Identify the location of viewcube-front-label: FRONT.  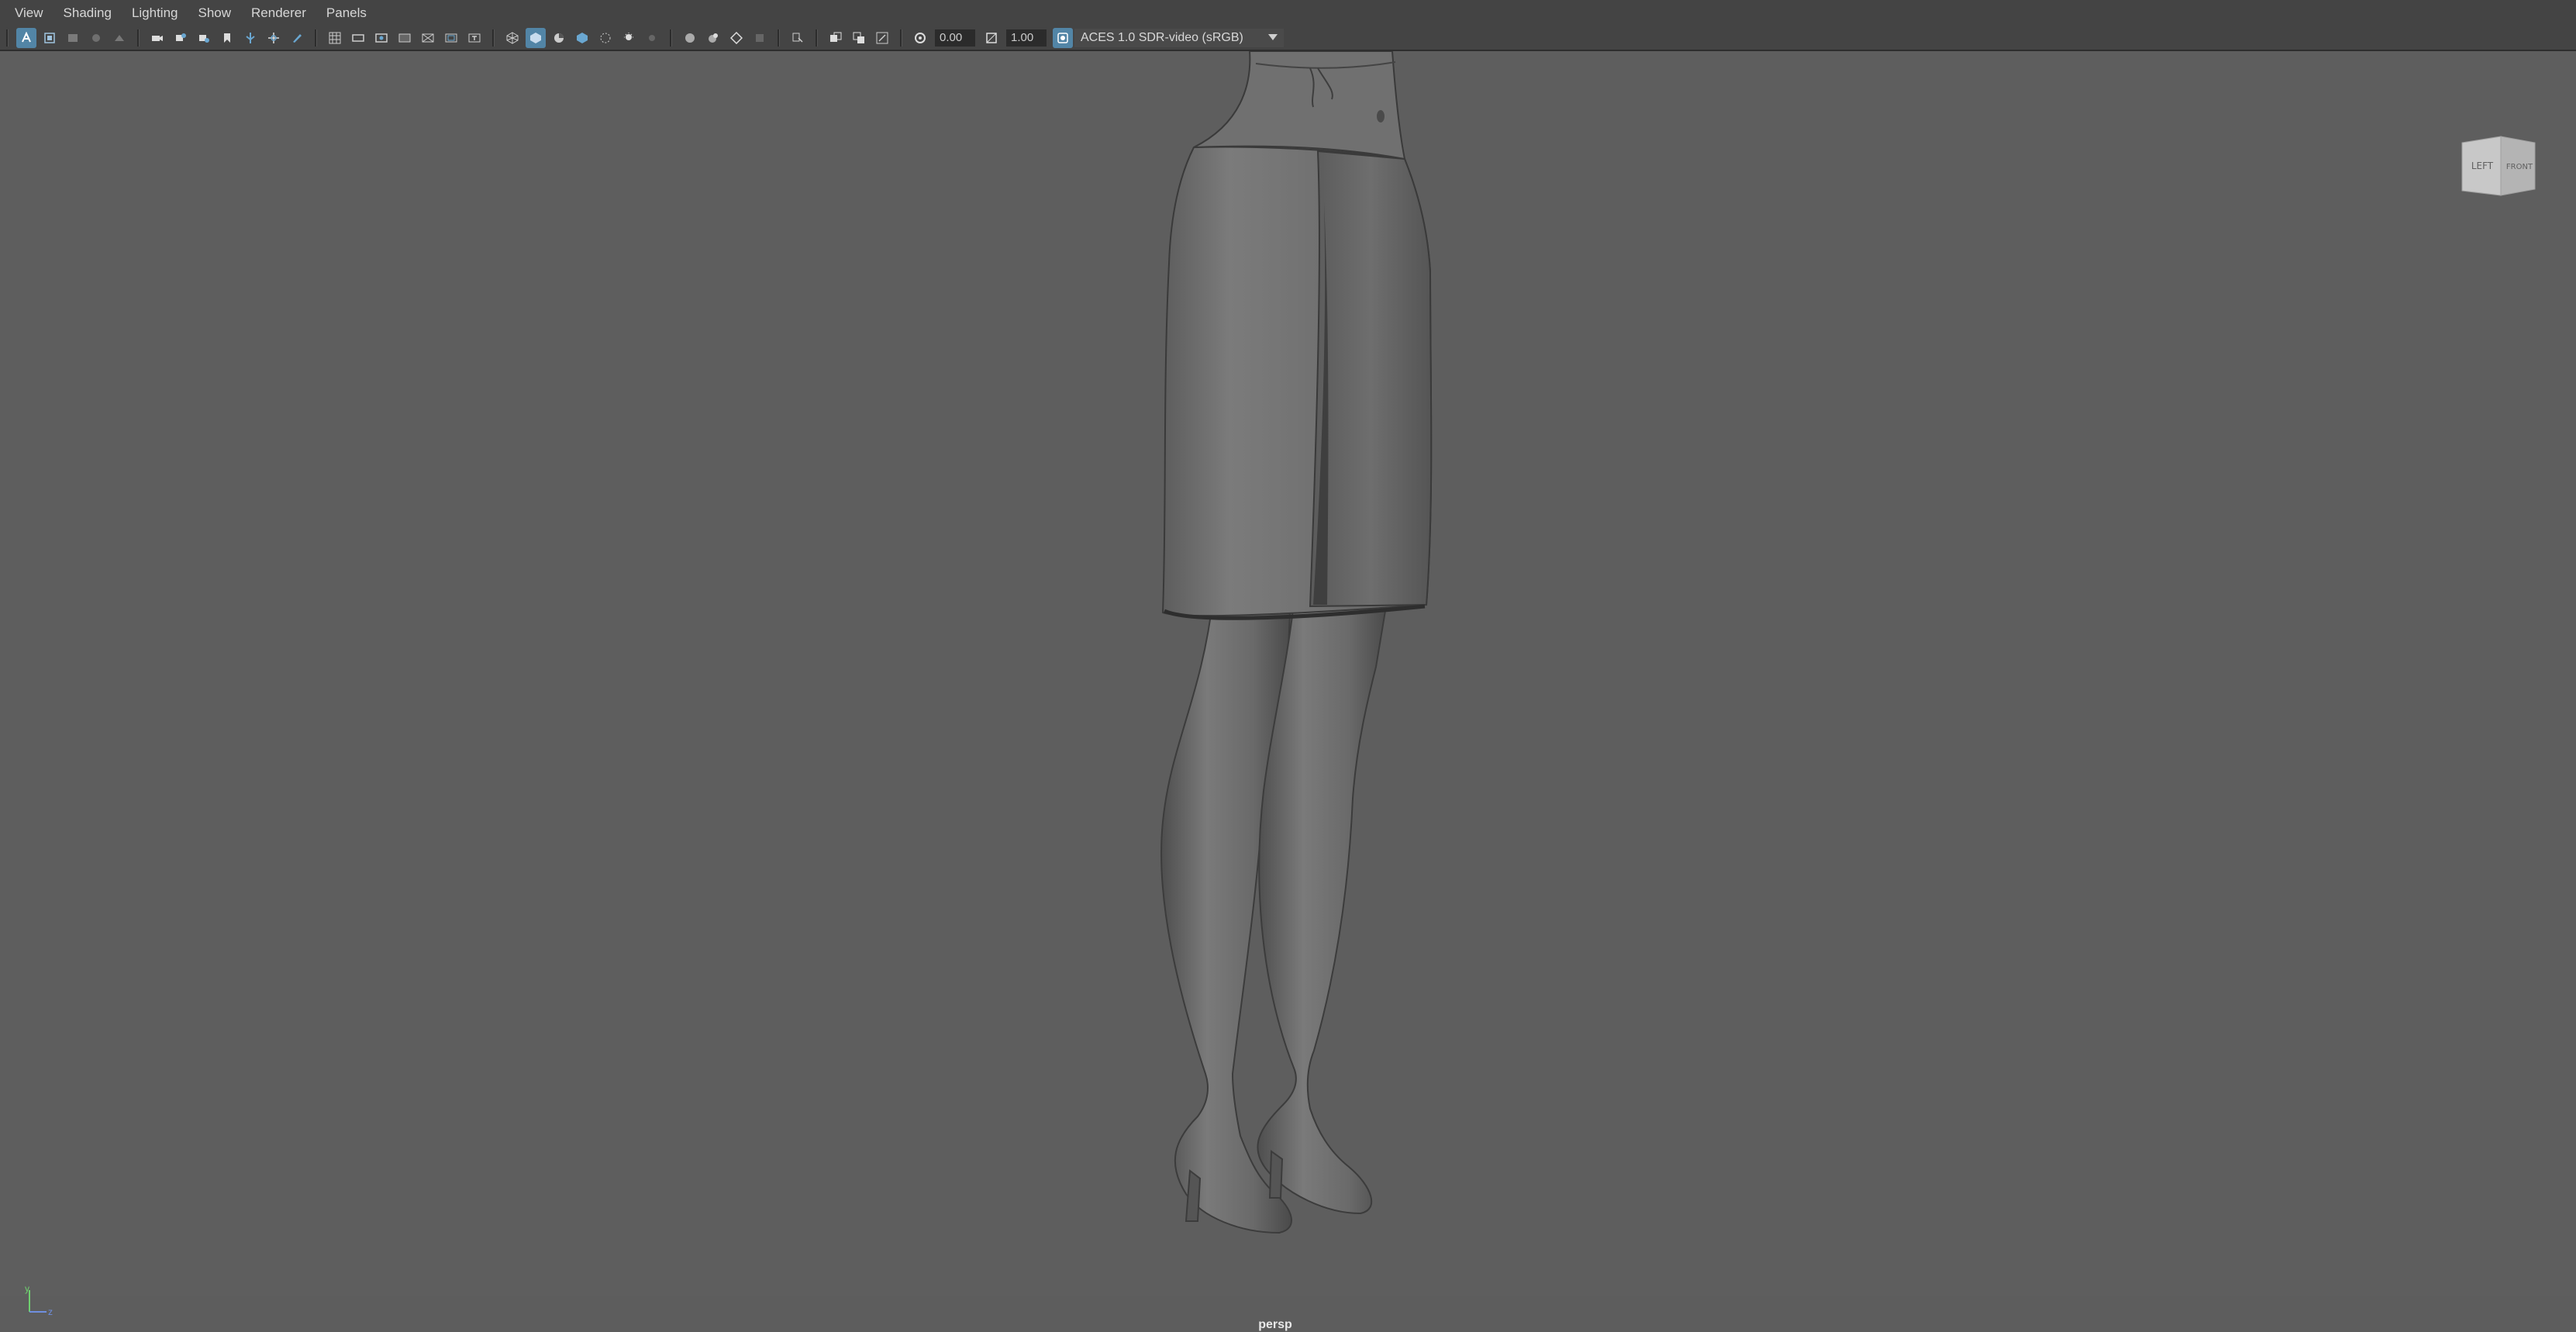
(2519, 167).